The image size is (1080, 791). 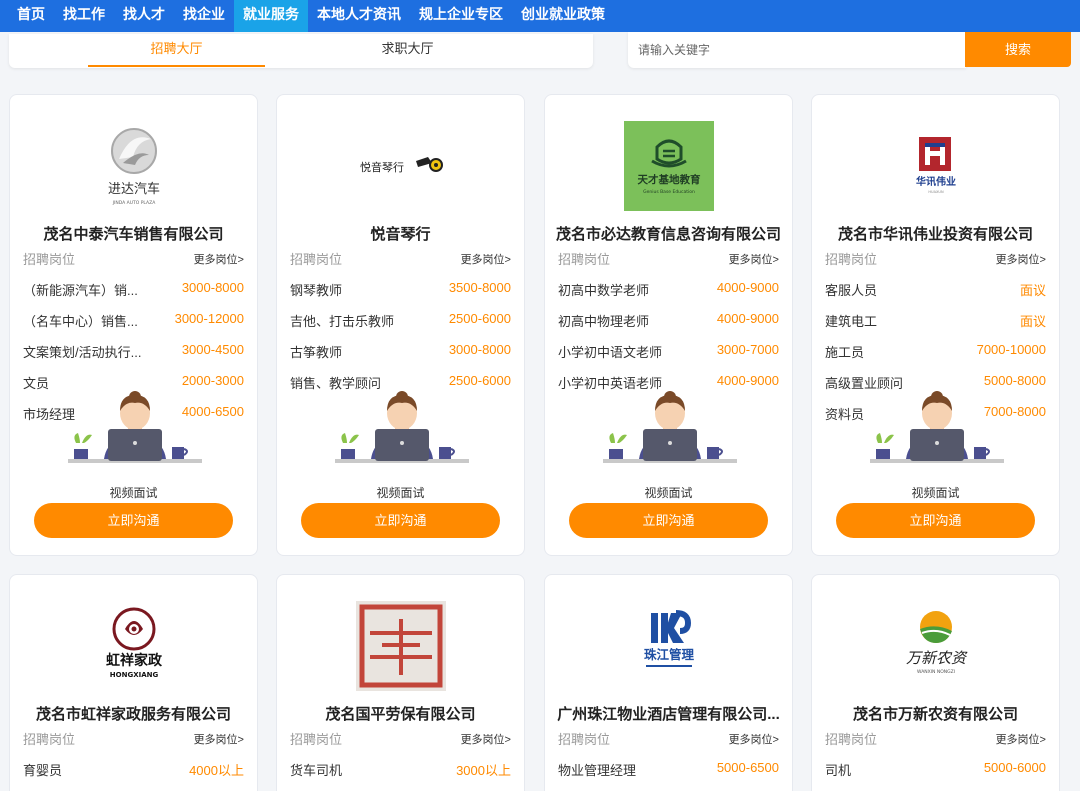 What do you see at coordinates (935, 672) in the screenshot?
I see `svg-text: WANXIN NONGZI` at bounding box center [935, 672].